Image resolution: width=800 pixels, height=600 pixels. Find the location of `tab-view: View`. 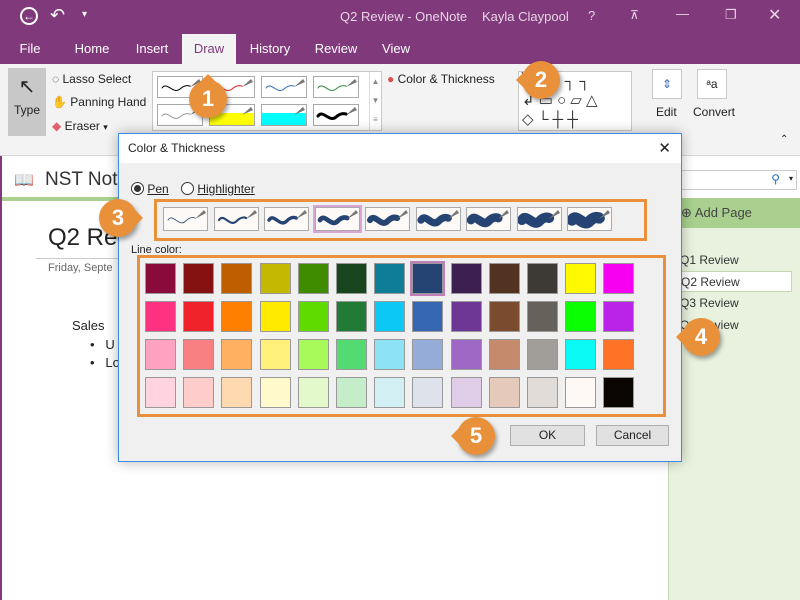

tab-view: View is located at coordinates (396, 49).